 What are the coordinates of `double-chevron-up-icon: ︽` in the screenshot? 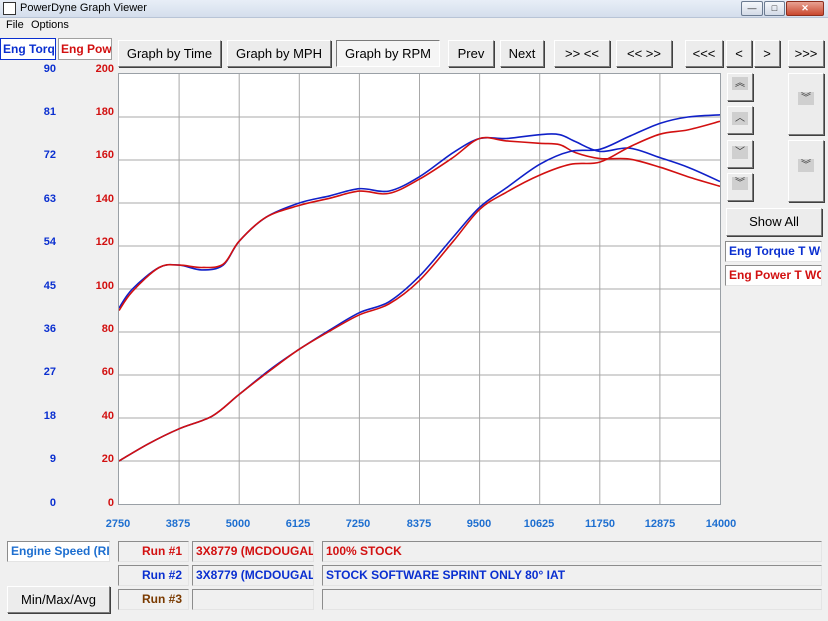 It's located at (740, 83).